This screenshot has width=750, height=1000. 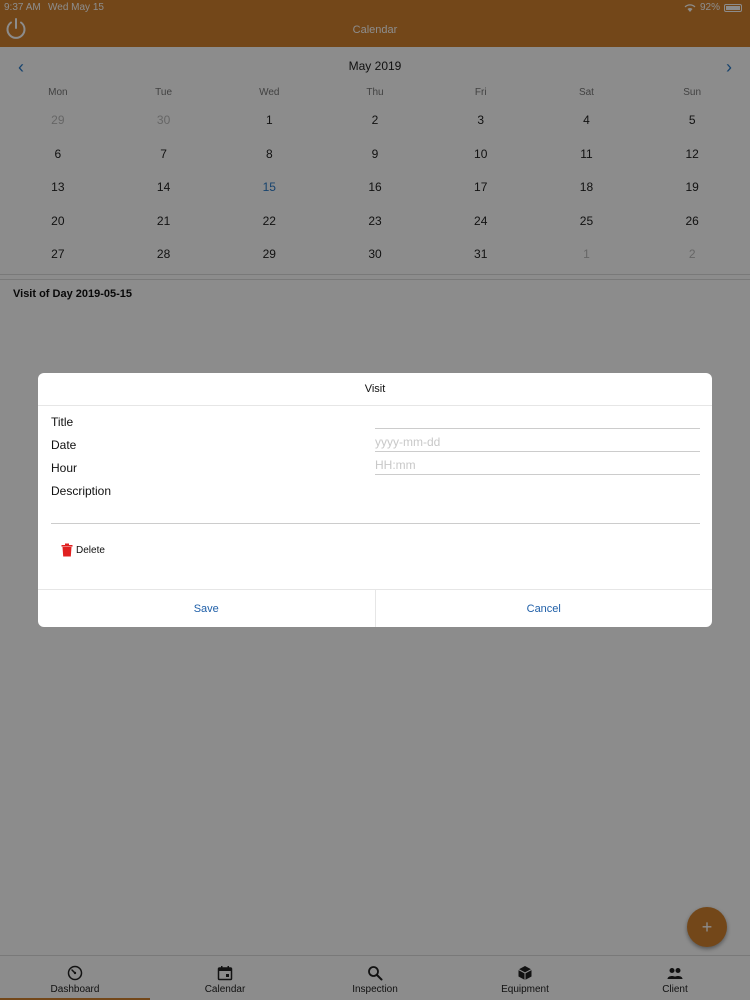 I want to click on dialog-actions: Save Cancel, so click(x=375, y=608).